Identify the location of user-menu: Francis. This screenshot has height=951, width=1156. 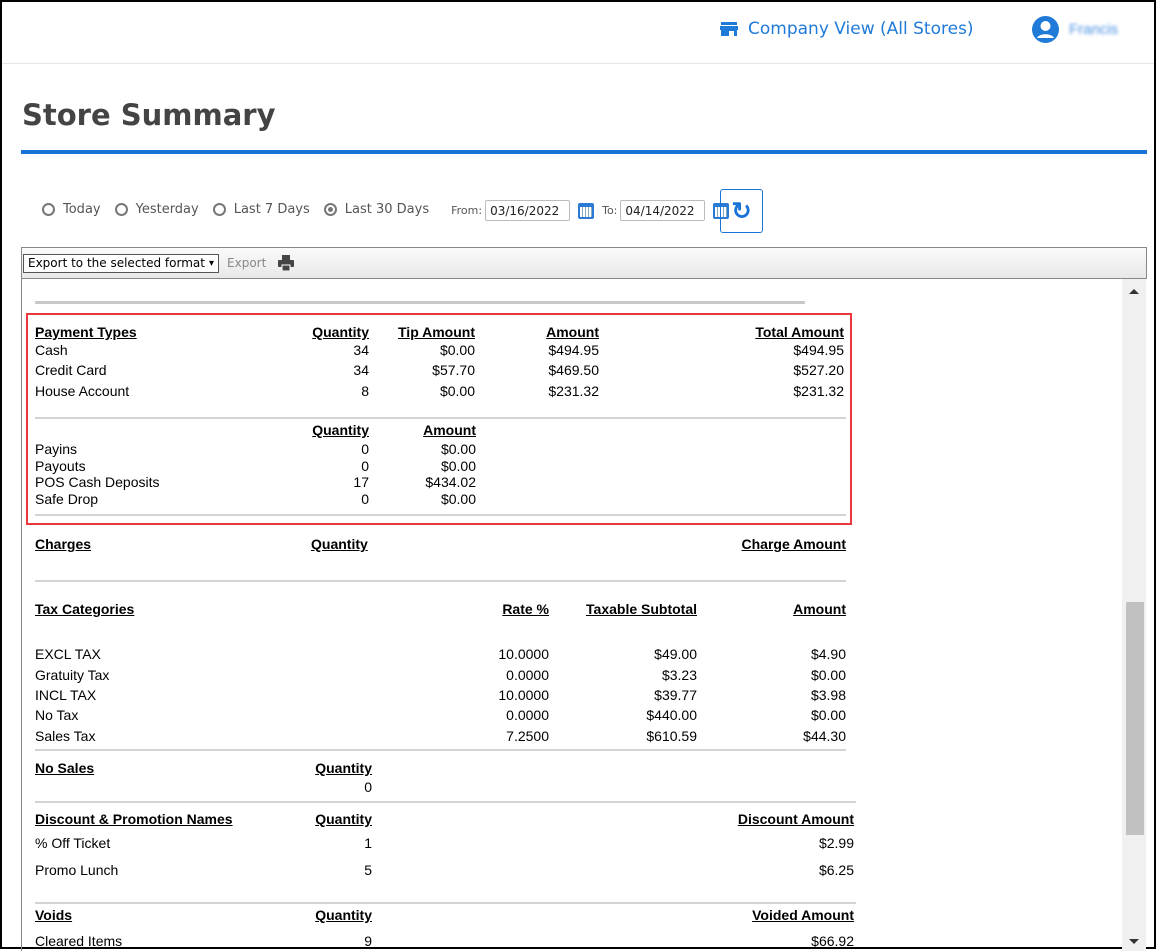
(1075, 29).